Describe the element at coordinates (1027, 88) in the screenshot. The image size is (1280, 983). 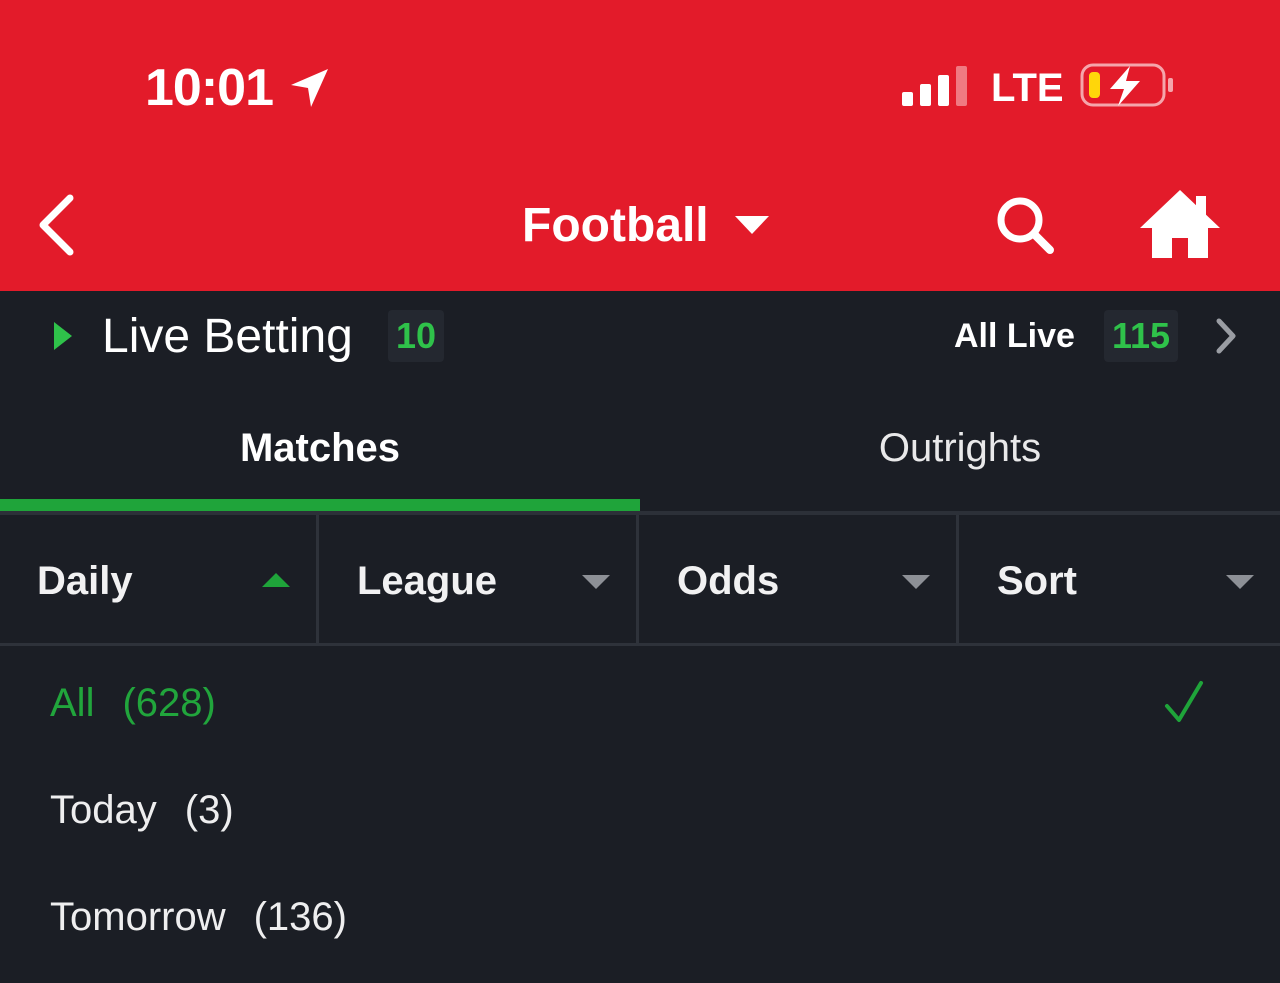
I see `network-type-label: LTE` at that location.